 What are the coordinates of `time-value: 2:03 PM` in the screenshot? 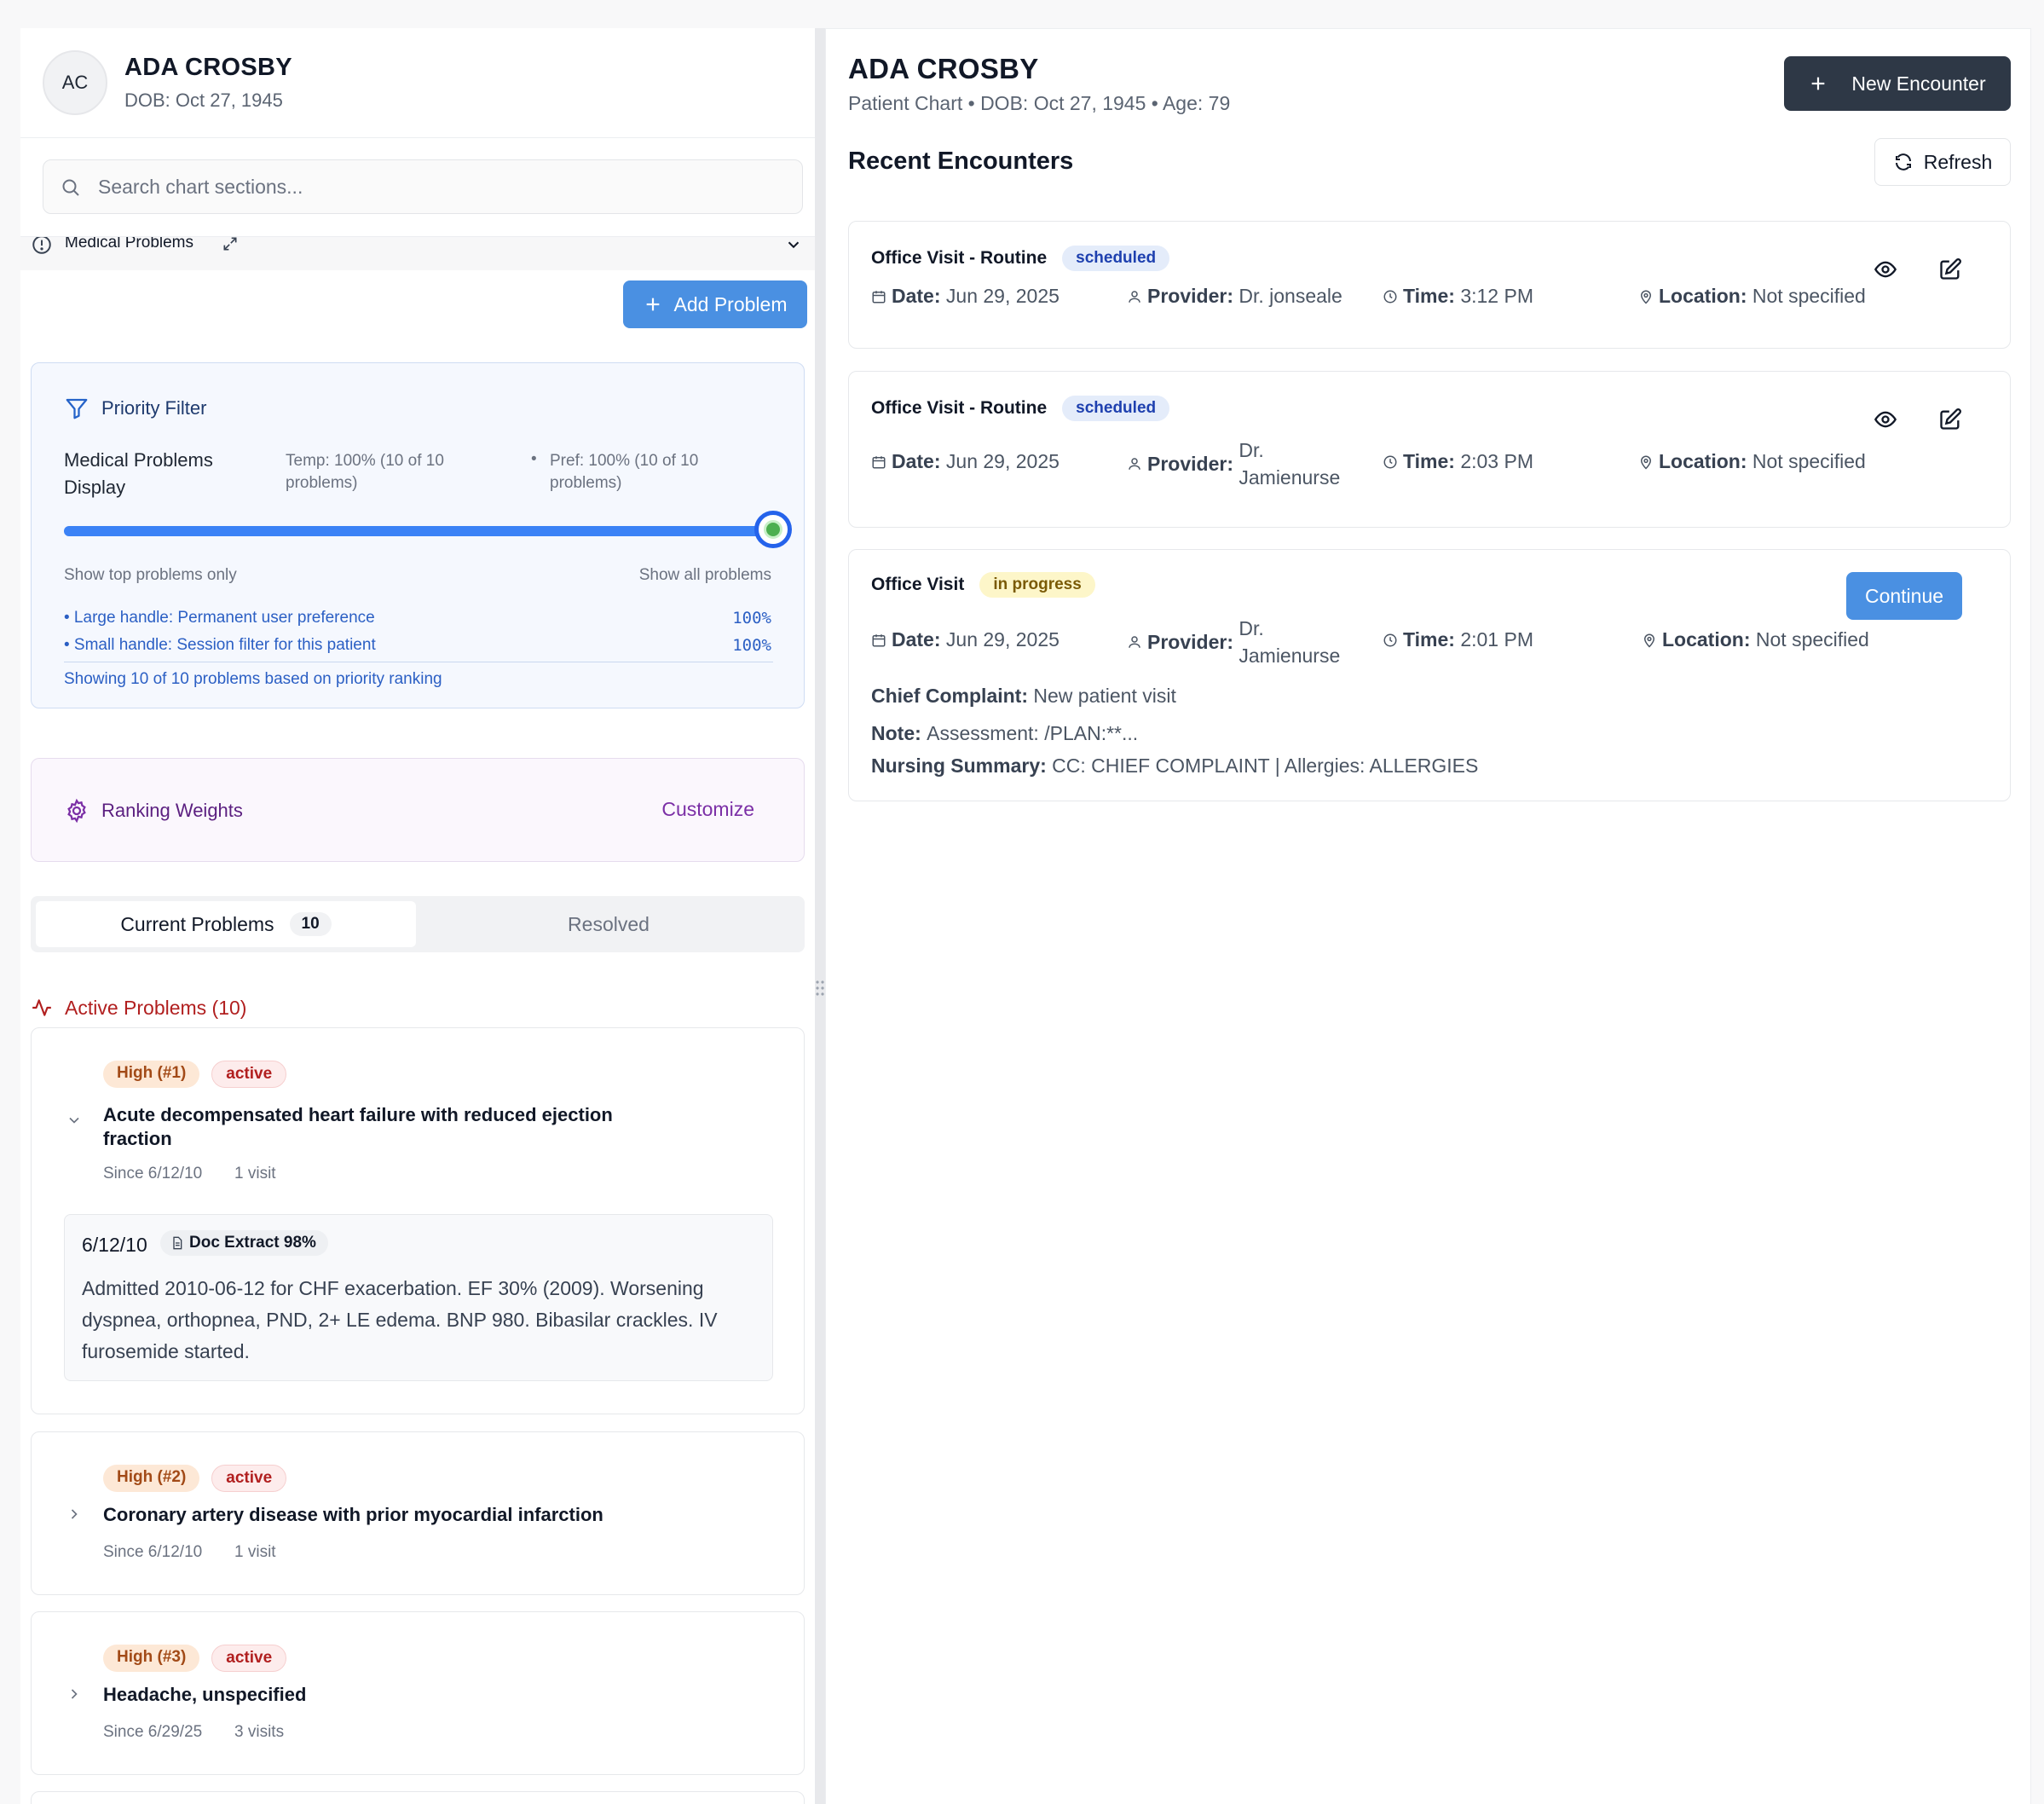 It's located at (1496, 461).